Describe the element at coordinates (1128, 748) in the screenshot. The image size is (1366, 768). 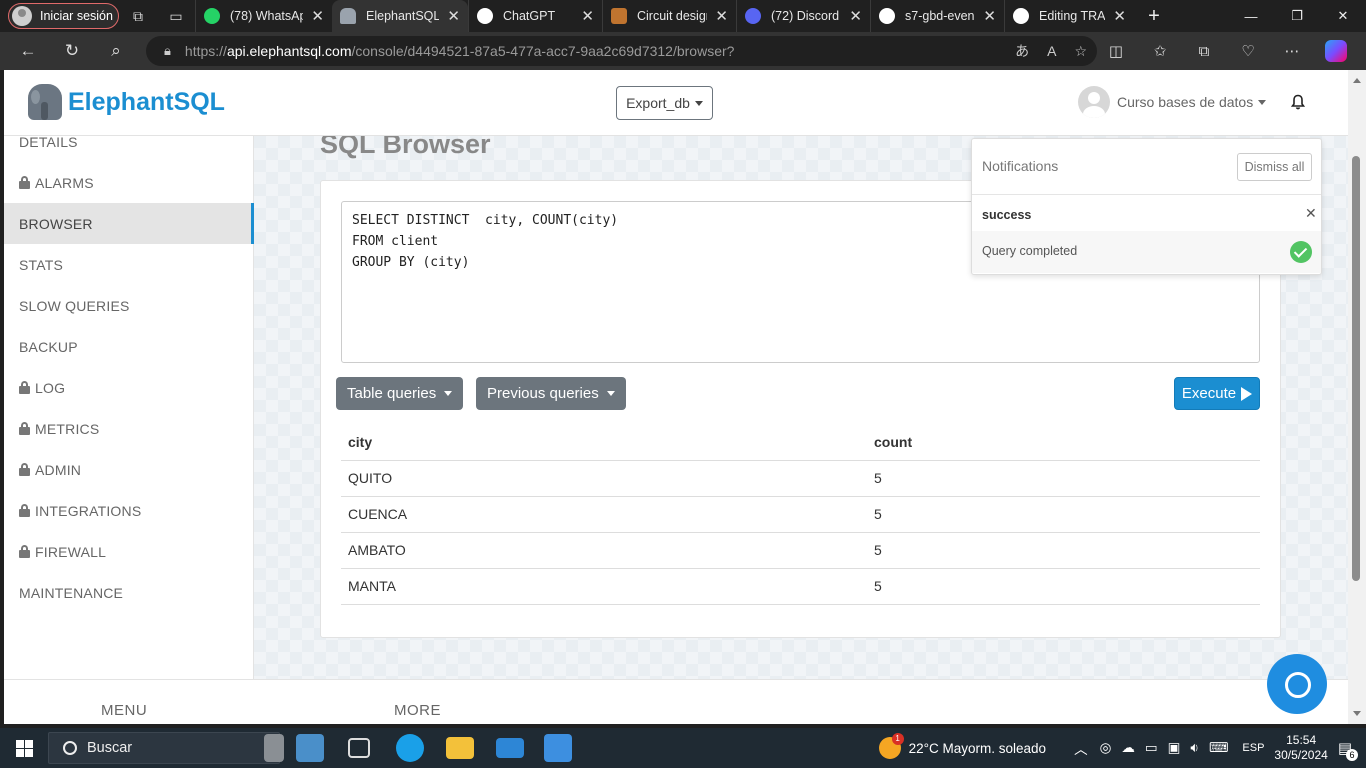
I see `cloud-icon: ☁` at that location.